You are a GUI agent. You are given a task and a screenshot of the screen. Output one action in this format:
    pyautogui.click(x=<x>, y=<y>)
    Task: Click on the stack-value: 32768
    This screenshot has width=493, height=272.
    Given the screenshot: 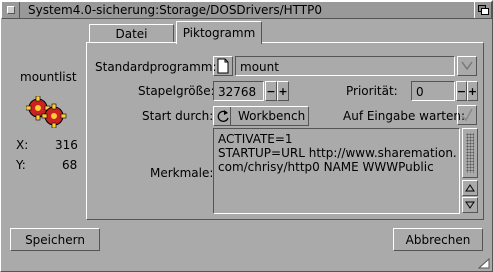 What is the action you would take?
    pyautogui.click(x=237, y=92)
    